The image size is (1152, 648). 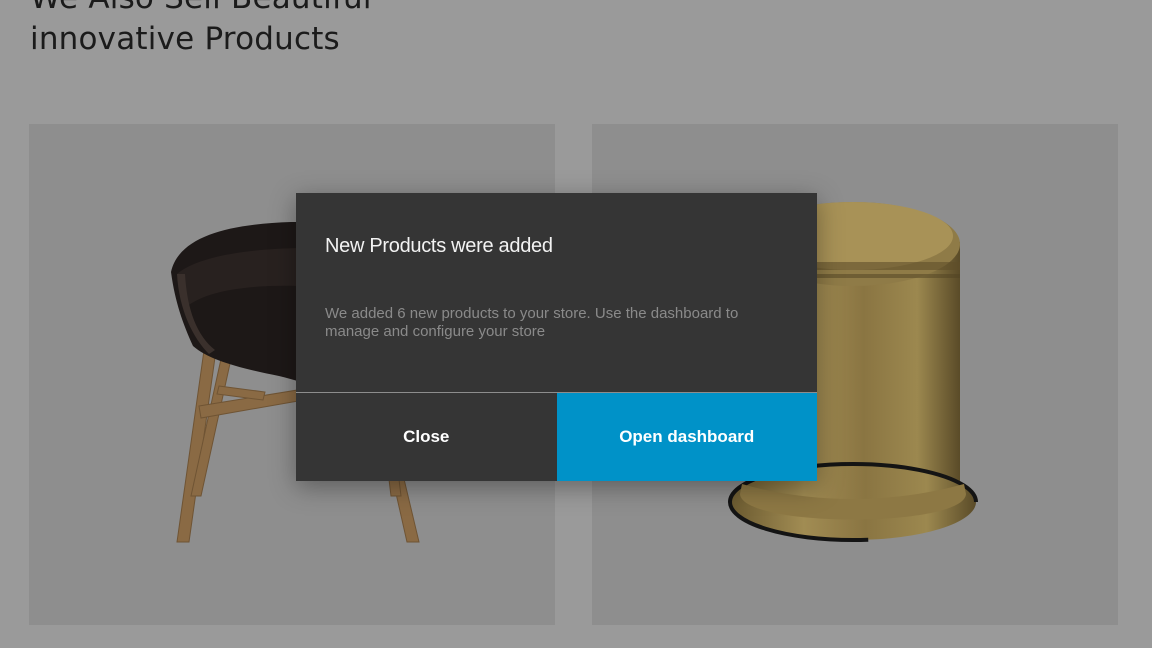 What do you see at coordinates (426, 437) in the screenshot?
I see `close-button: Close` at bounding box center [426, 437].